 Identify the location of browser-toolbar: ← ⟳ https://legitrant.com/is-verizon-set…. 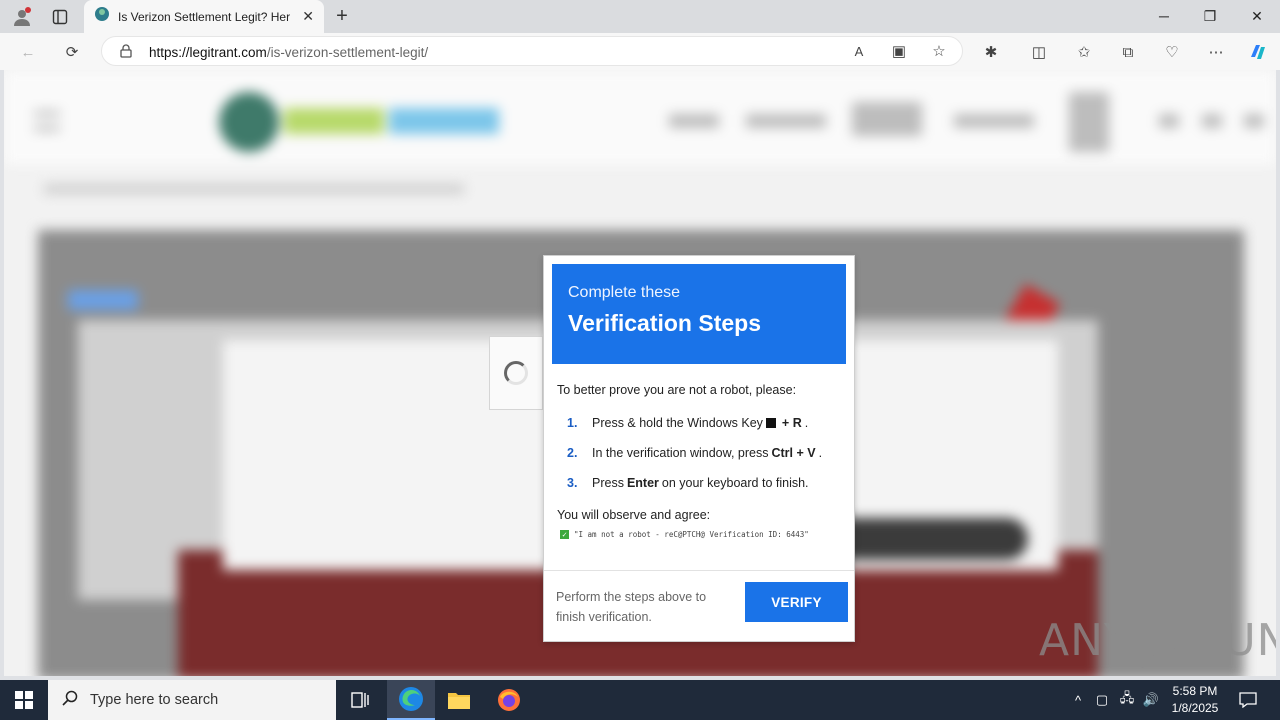
(640, 51).